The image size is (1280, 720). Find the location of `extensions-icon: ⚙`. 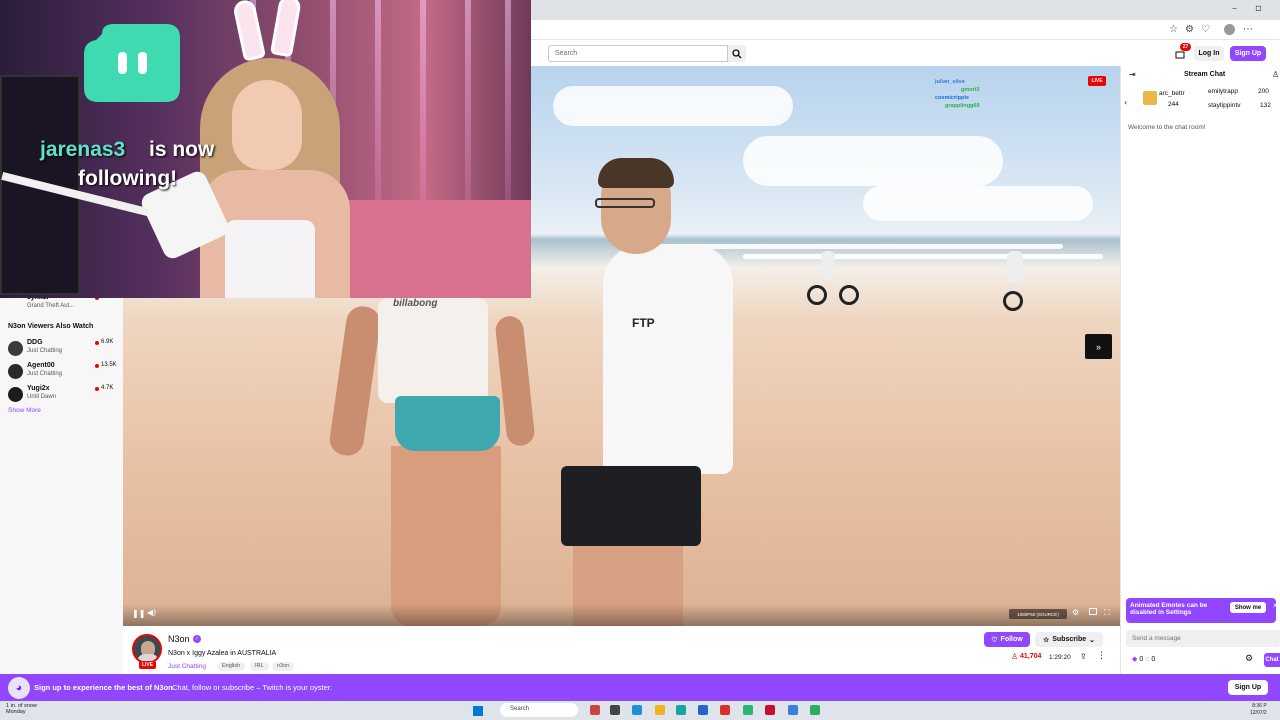

extensions-icon: ⚙ is located at coordinates (1189, 29).